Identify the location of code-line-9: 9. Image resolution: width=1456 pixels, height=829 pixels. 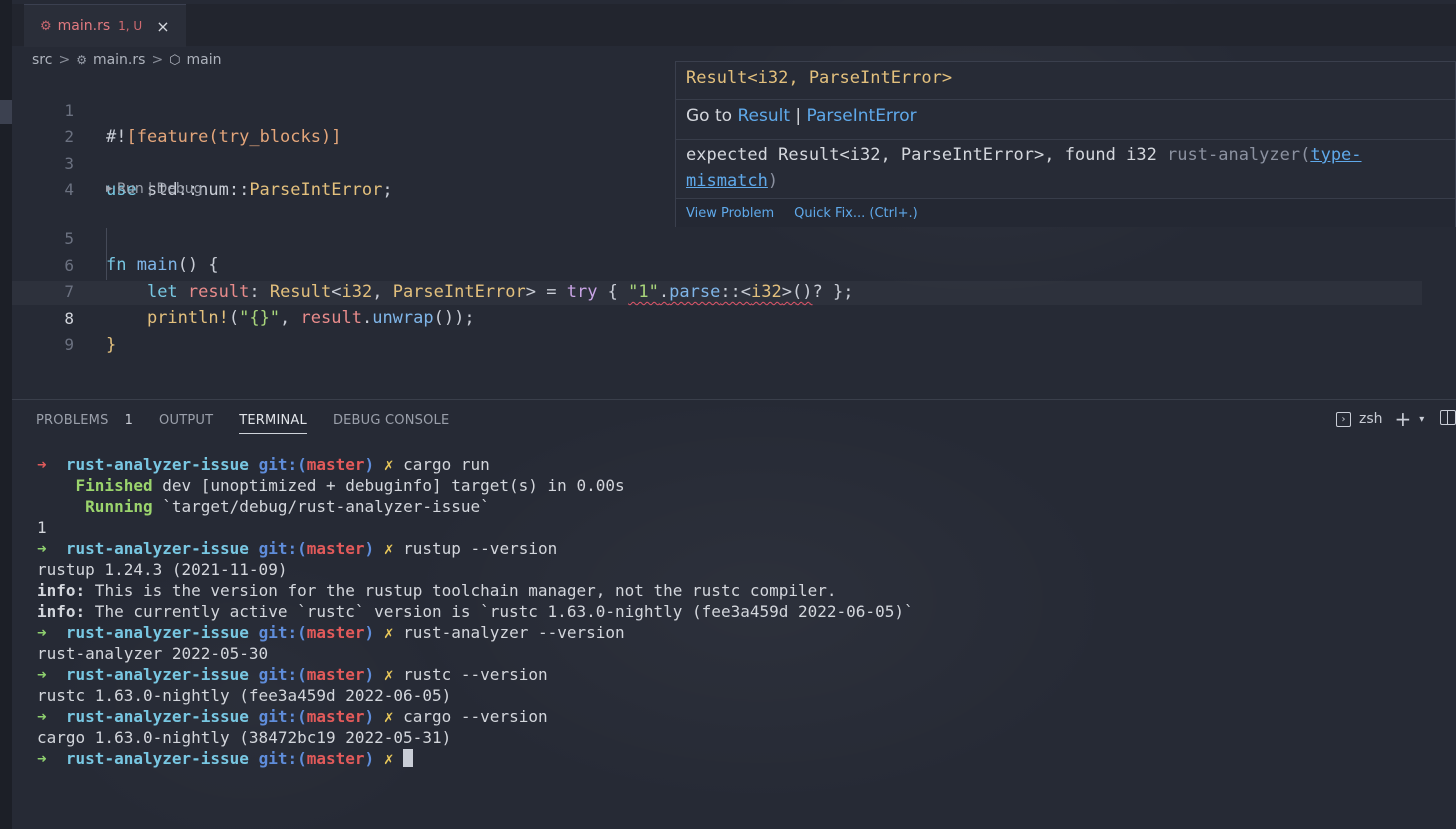
(710, 330).